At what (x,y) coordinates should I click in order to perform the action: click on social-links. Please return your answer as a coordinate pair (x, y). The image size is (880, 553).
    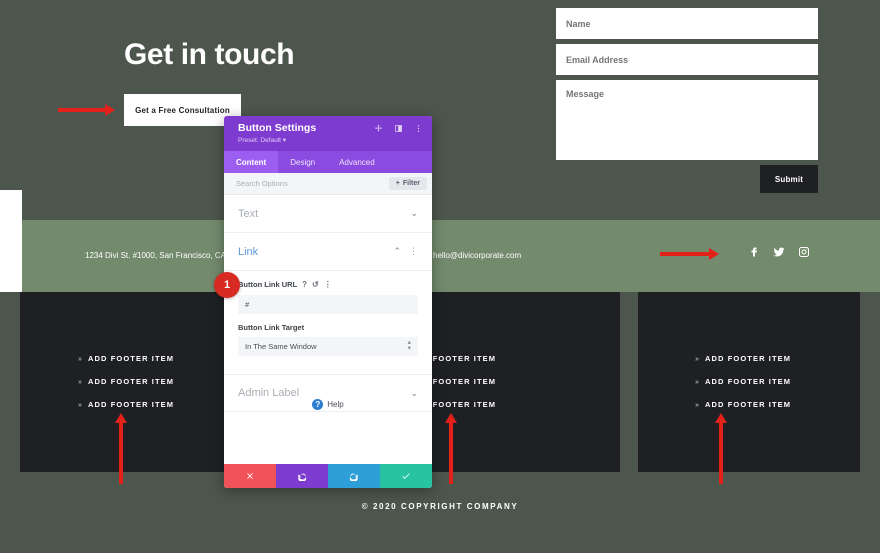
    Looking at the image, I should click on (779, 252).